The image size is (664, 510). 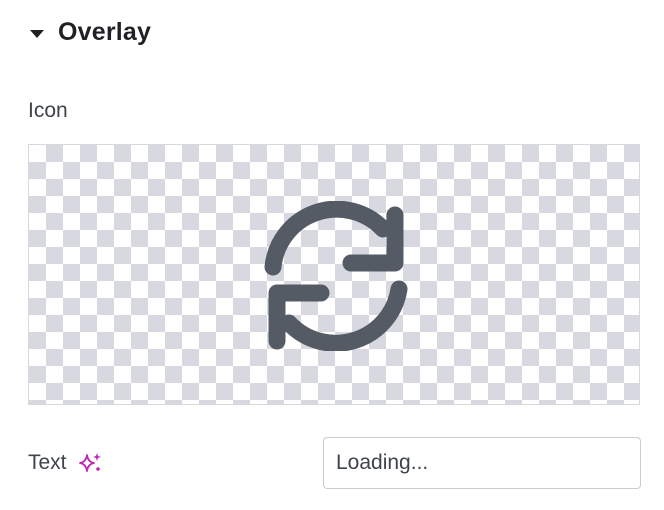 I want to click on sparkles-icon, so click(x=90, y=463).